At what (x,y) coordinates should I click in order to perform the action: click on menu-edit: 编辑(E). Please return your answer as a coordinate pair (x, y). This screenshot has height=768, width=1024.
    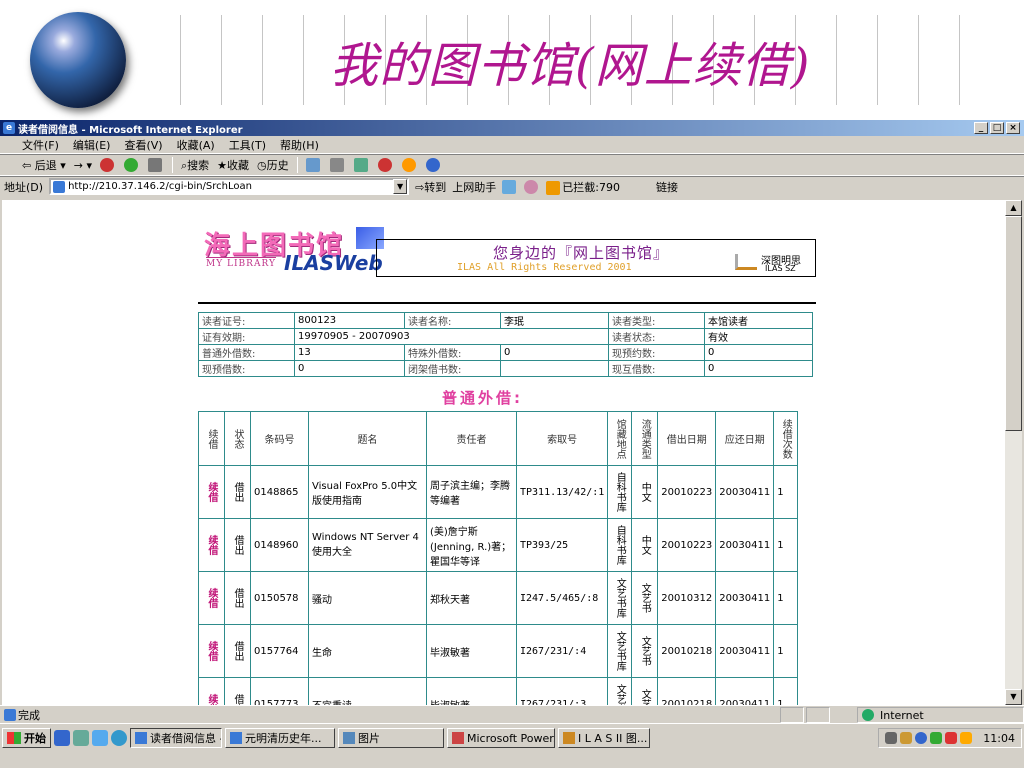
    Looking at the image, I should click on (92, 145).